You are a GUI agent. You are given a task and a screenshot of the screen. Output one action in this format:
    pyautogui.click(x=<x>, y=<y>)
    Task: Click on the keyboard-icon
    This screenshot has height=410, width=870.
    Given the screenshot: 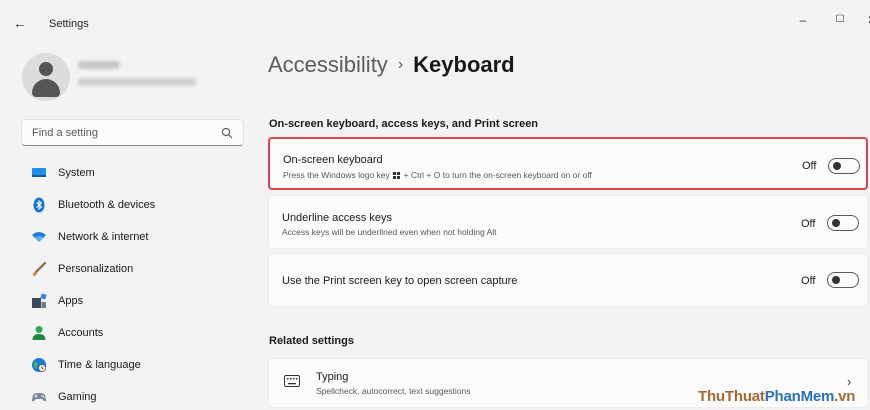 What is the action you would take?
    pyautogui.click(x=292, y=381)
    